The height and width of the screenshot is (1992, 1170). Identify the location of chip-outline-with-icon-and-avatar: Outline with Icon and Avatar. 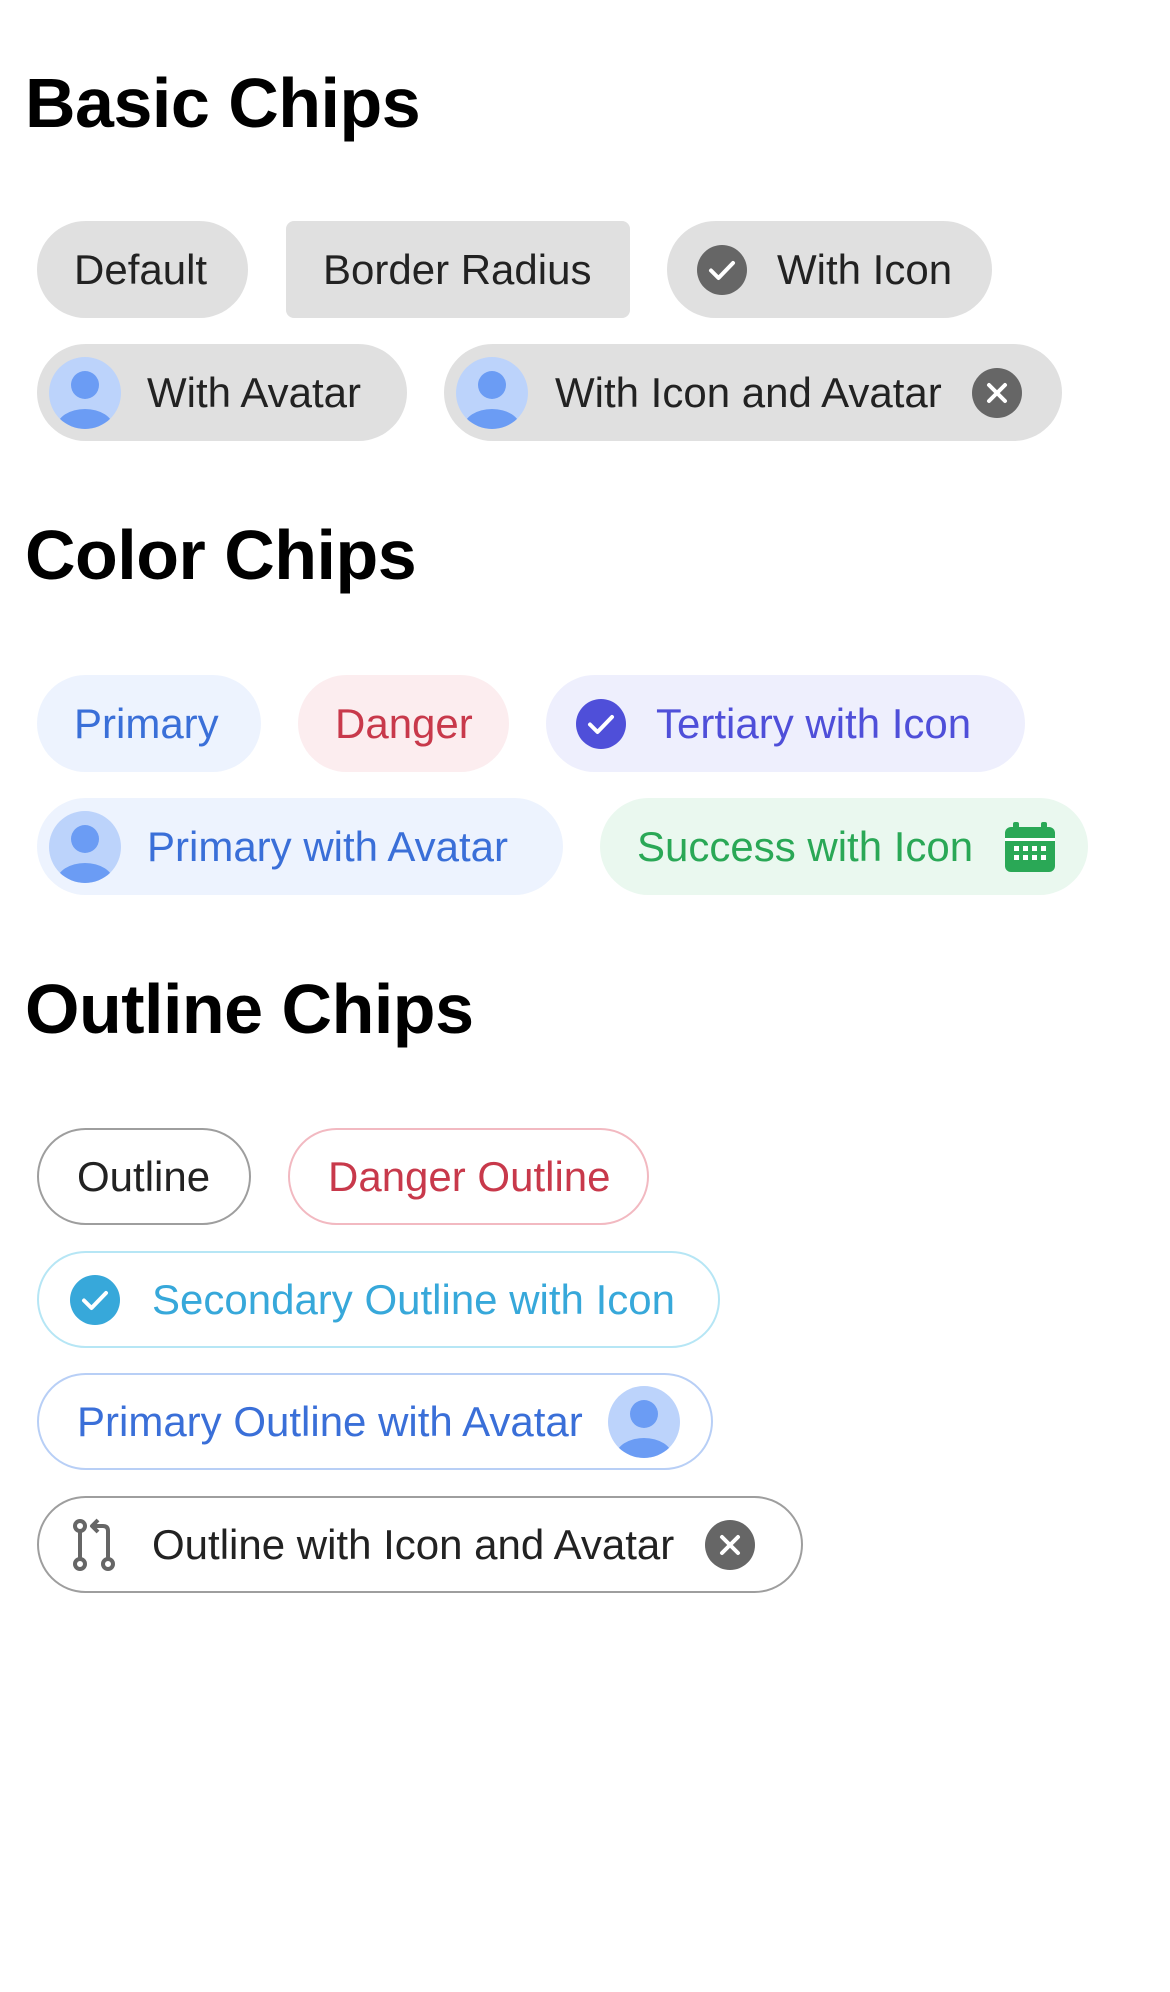
(420, 1544).